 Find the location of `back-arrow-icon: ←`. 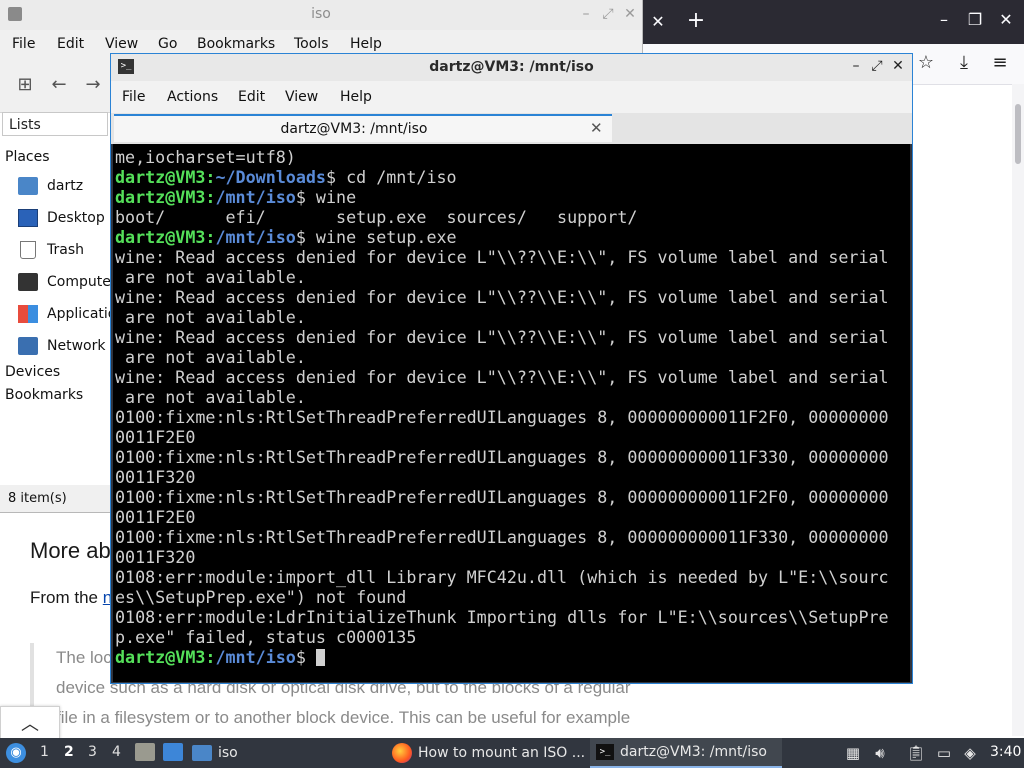

back-arrow-icon: ← is located at coordinates (59, 84).